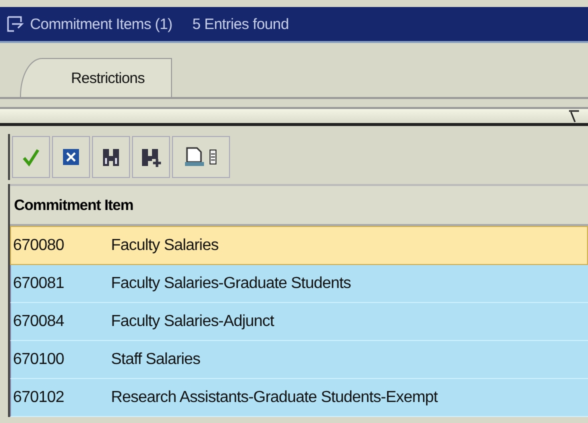 Image resolution: width=588 pixels, height=423 pixels. I want to click on item-description: Staff Salaries, so click(155, 359).